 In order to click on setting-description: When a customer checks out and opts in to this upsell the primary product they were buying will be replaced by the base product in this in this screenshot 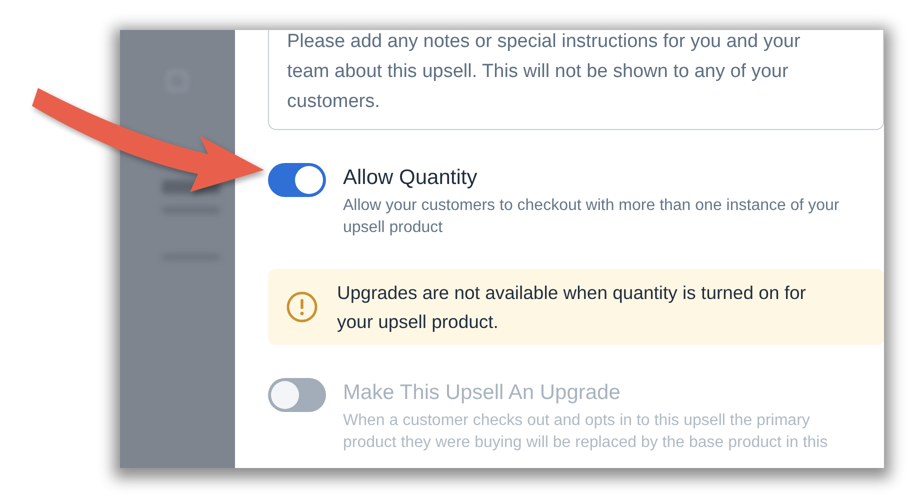, I will do `click(586, 432)`.